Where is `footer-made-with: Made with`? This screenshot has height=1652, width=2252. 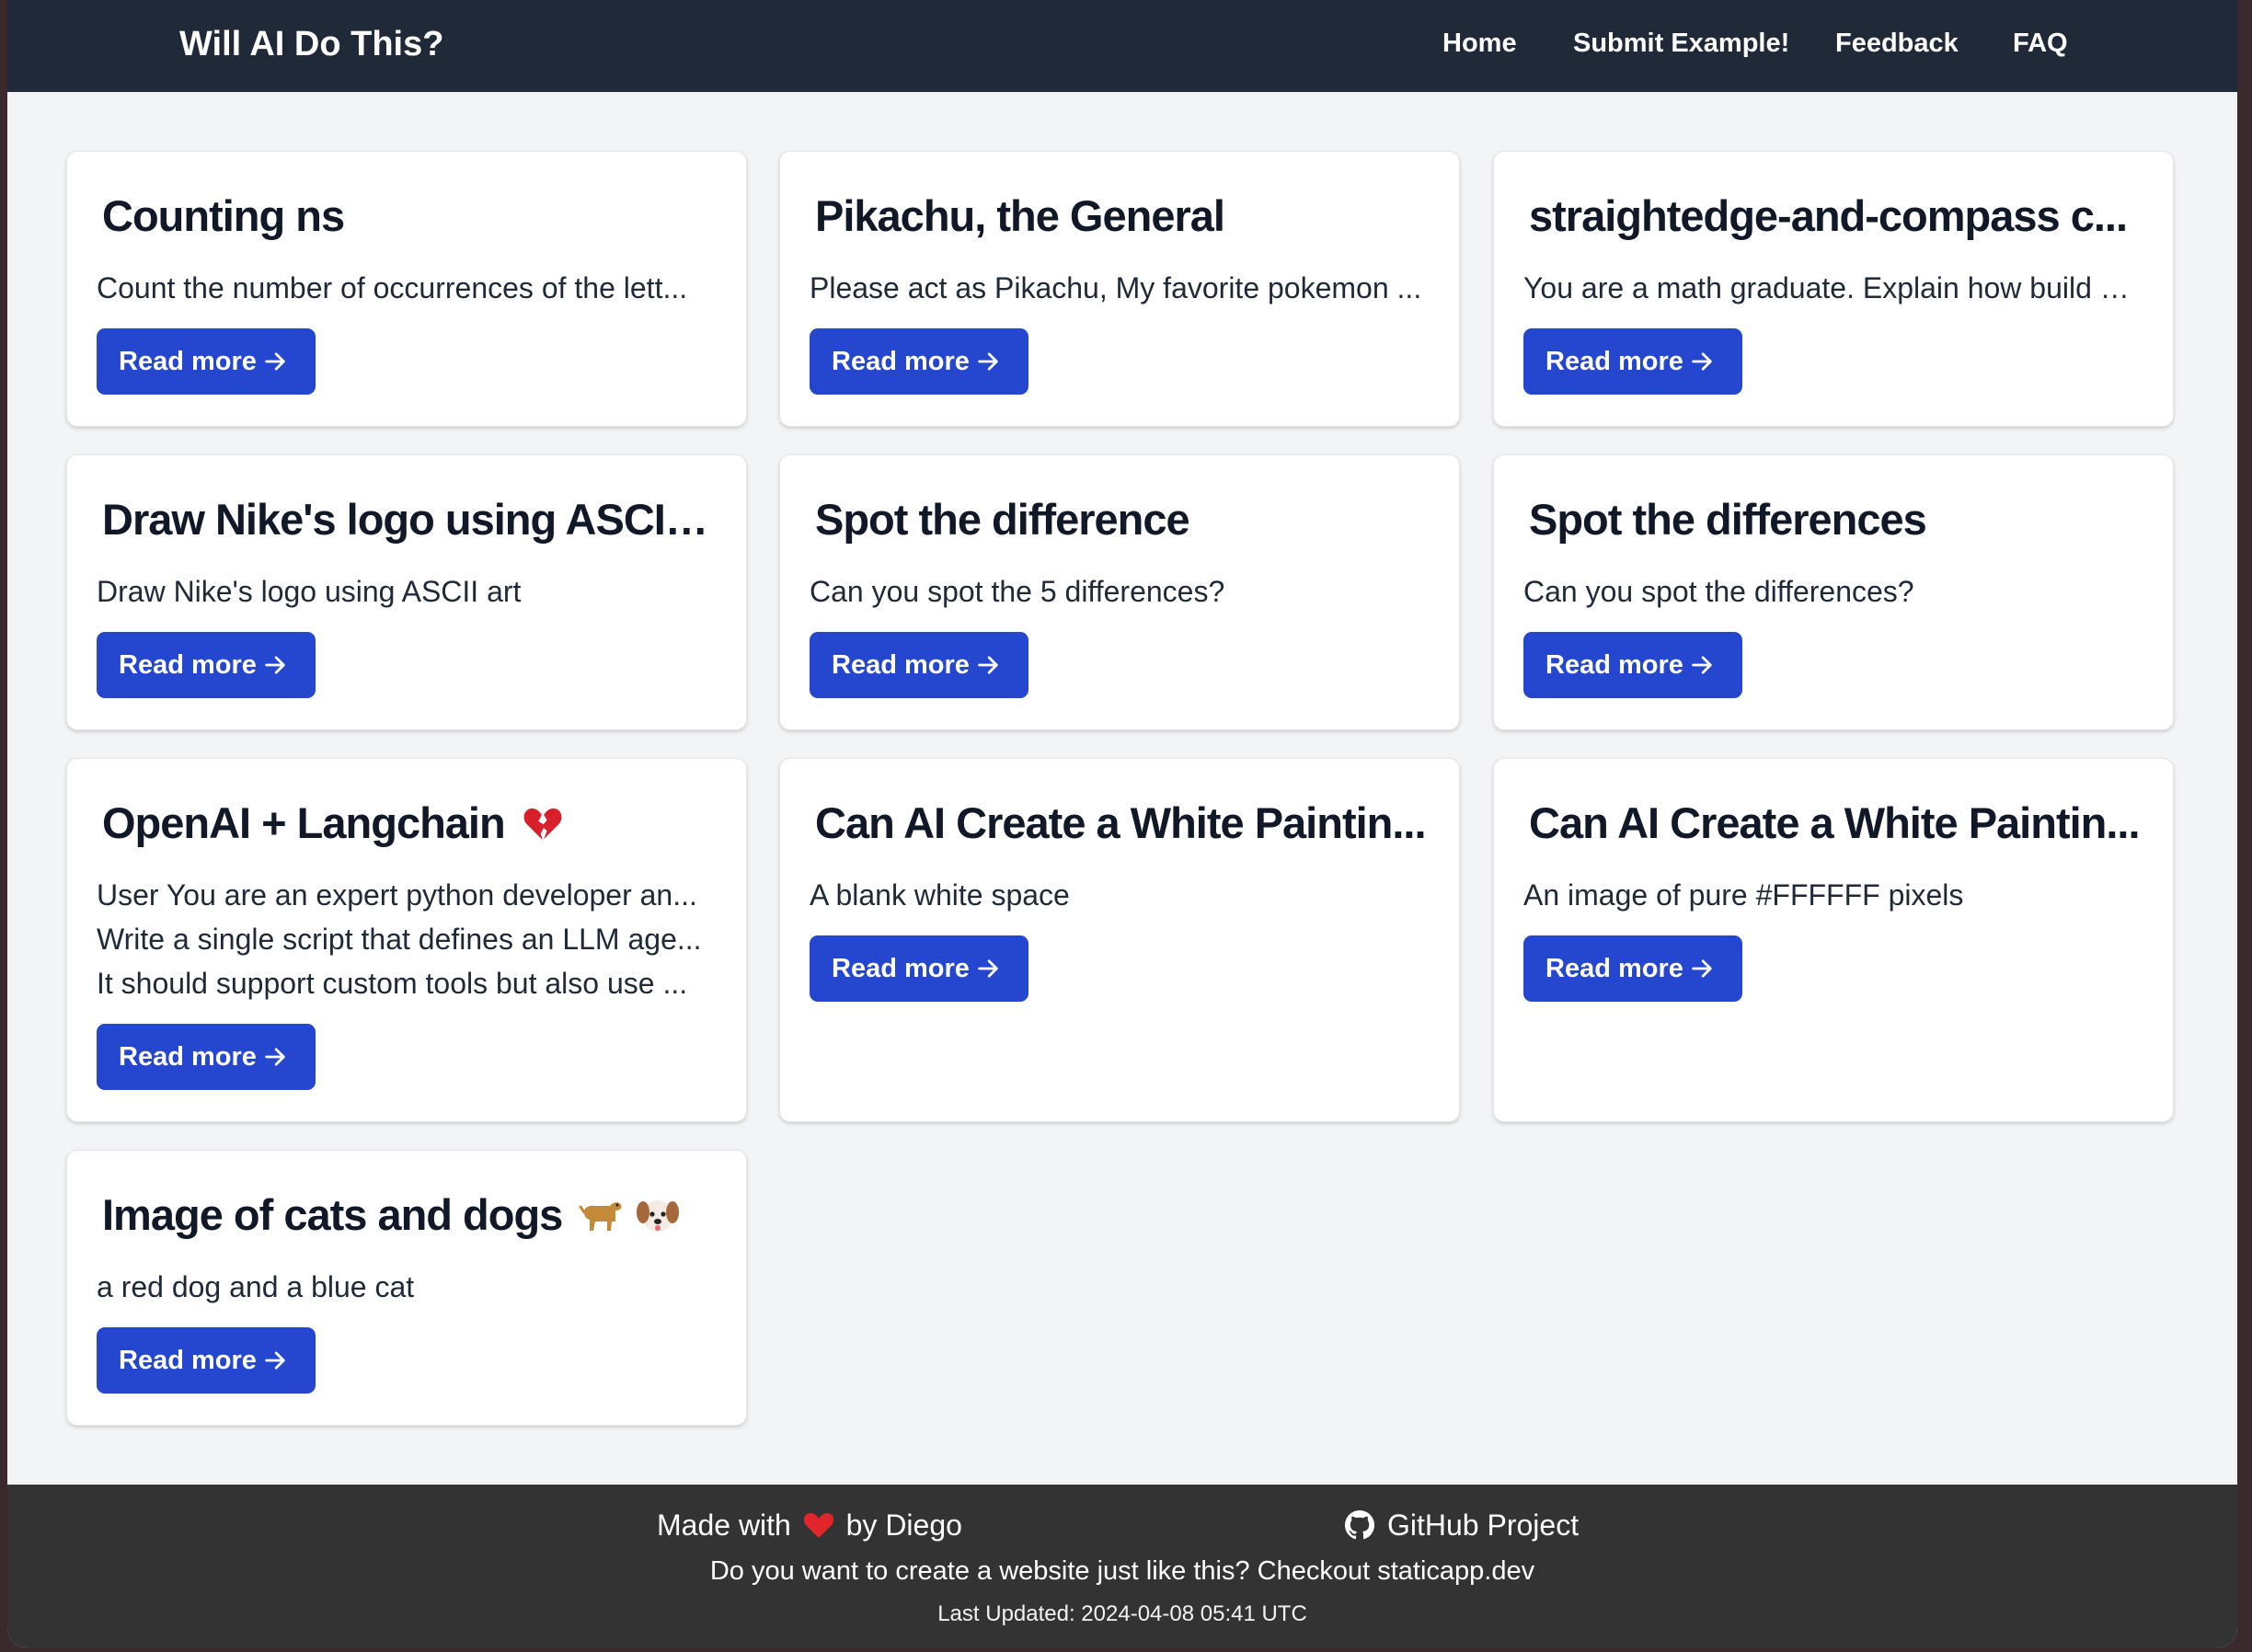 footer-made-with: Made with is located at coordinates (724, 1525).